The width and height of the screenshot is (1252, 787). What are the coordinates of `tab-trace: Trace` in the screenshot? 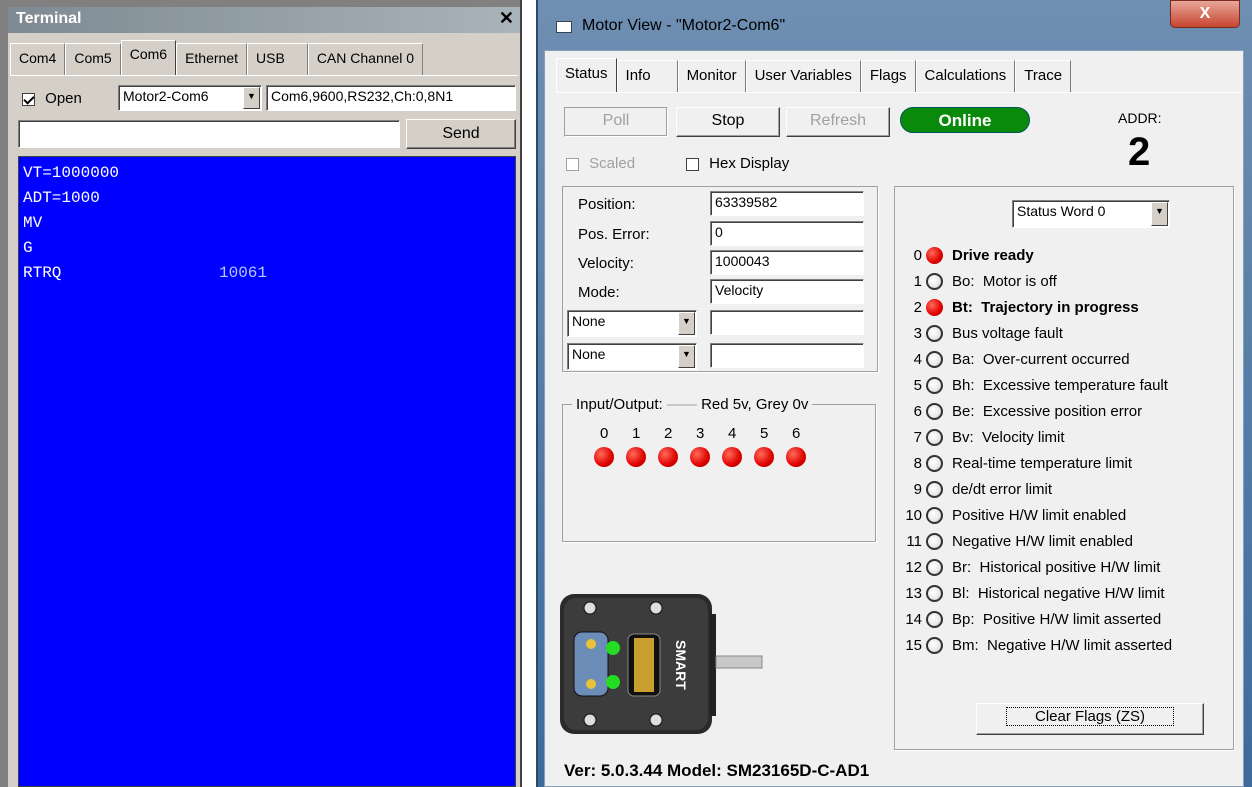 It's located at (1043, 76).